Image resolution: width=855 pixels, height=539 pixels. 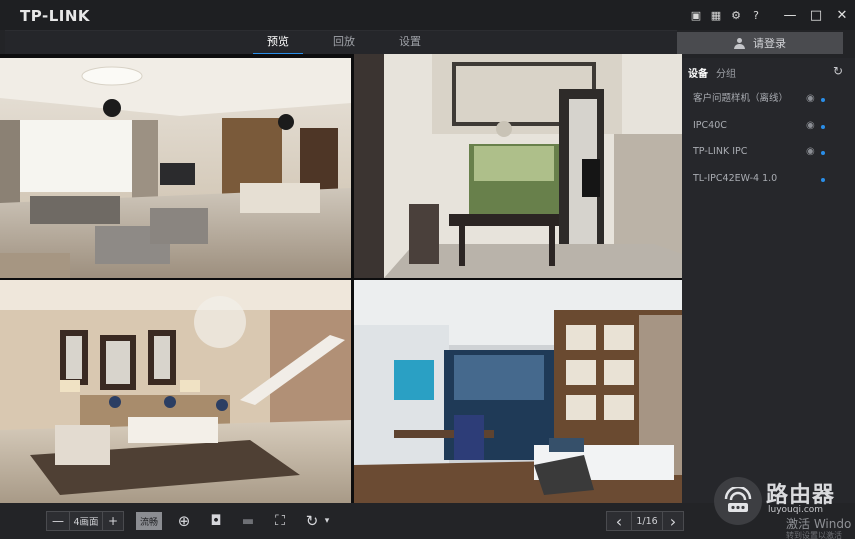 I want to click on device-item: IPC40C ◉, so click(x=768, y=126).